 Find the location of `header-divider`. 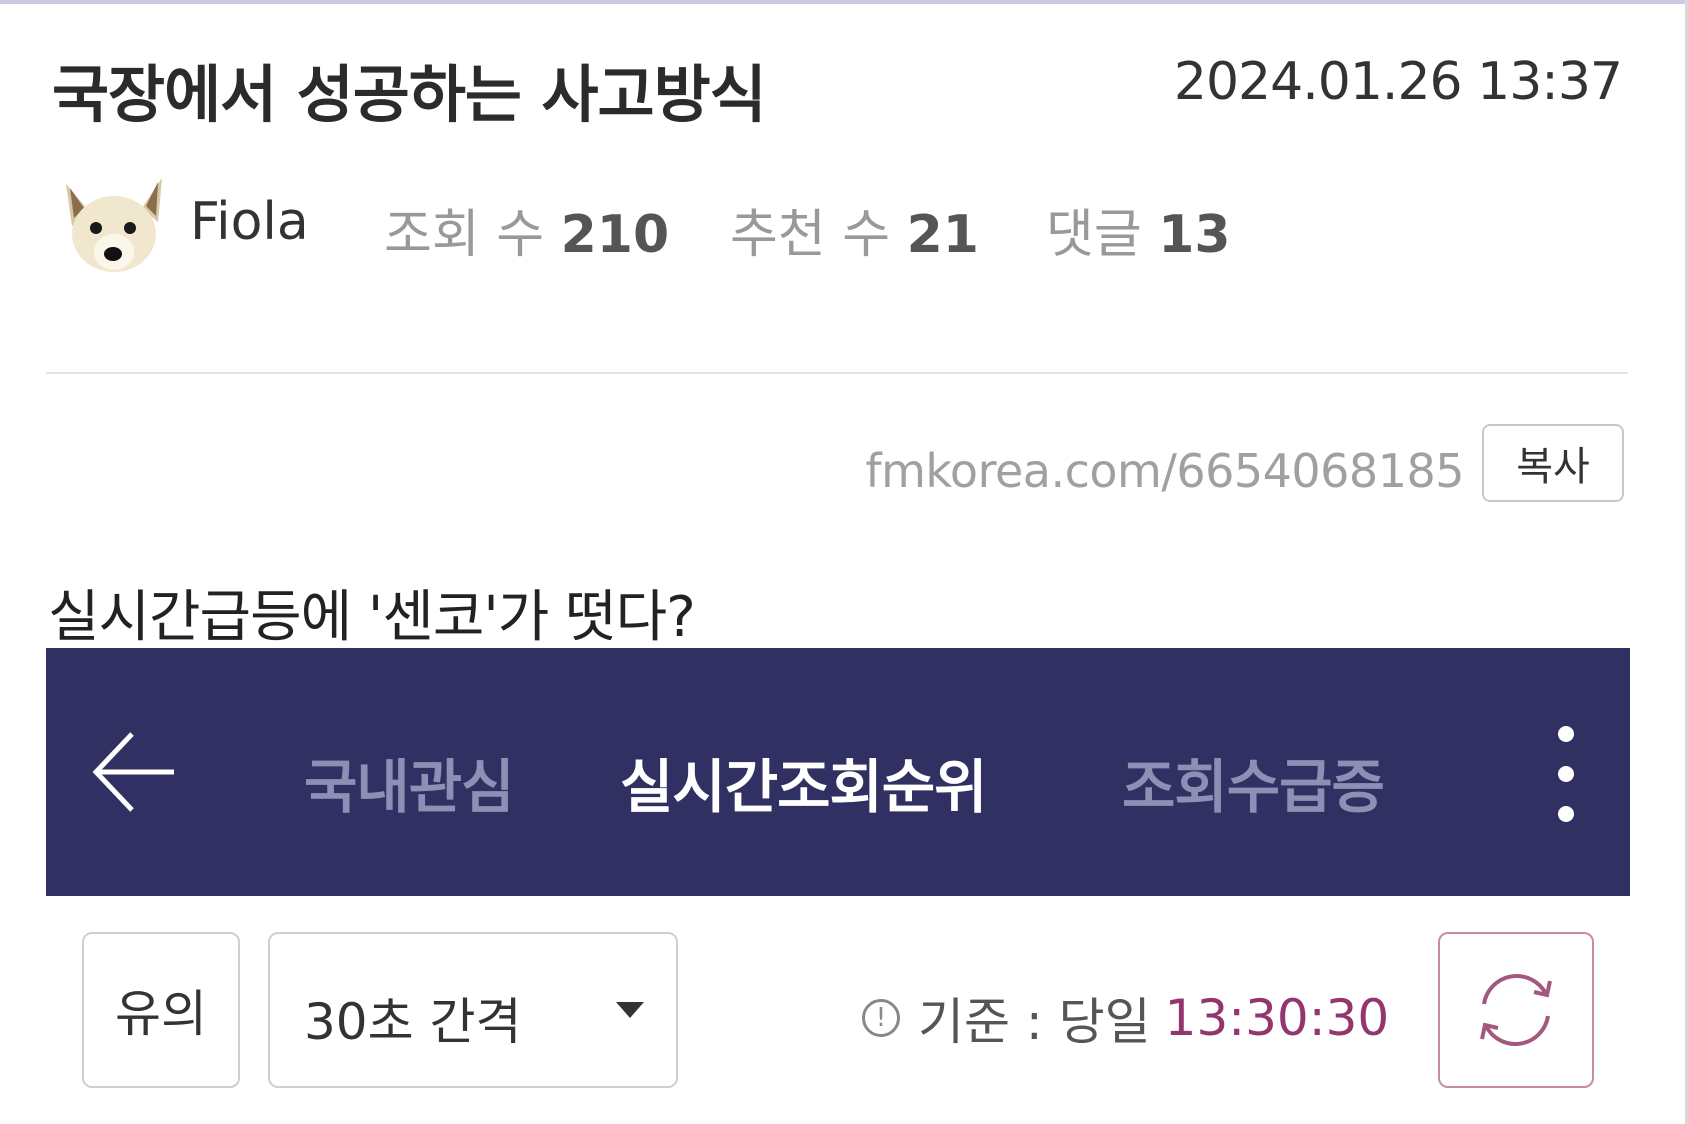

header-divider is located at coordinates (837, 373).